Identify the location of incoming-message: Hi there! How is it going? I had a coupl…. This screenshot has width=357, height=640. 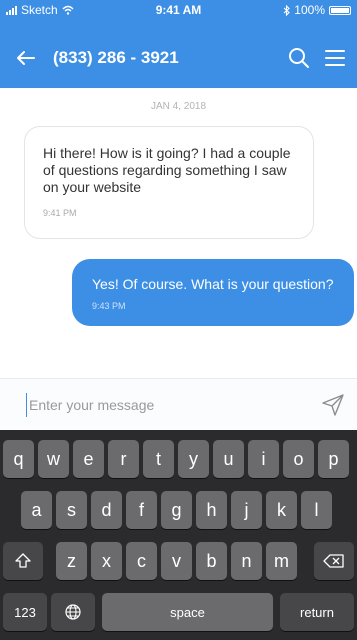
(169, 182).